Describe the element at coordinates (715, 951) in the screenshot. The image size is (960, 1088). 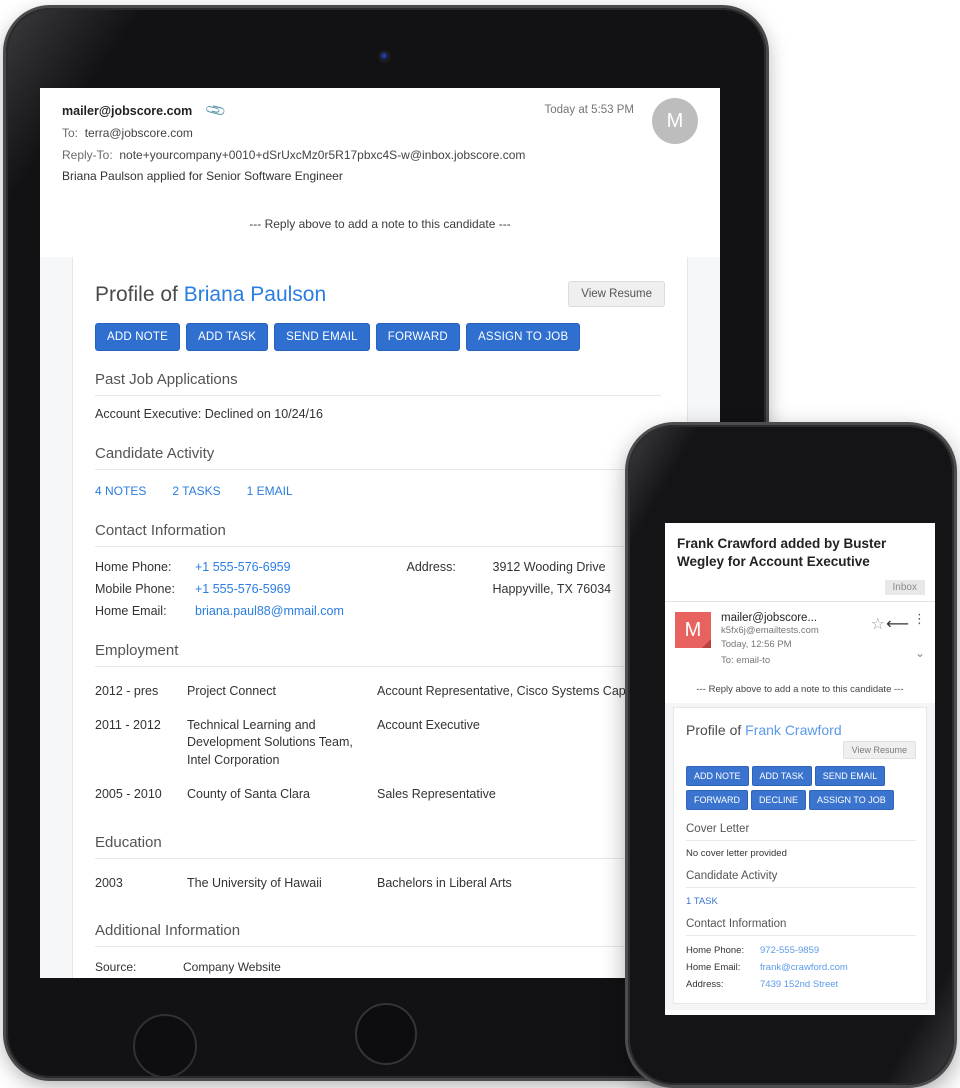
I see `phone-home-phone-label: Home Phone:` at that location.